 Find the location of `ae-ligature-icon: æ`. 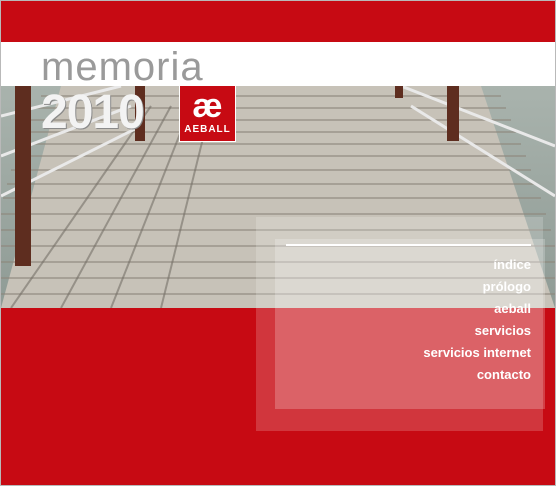

ae-ligature-icon: æ is located at coordinates (207, 106).